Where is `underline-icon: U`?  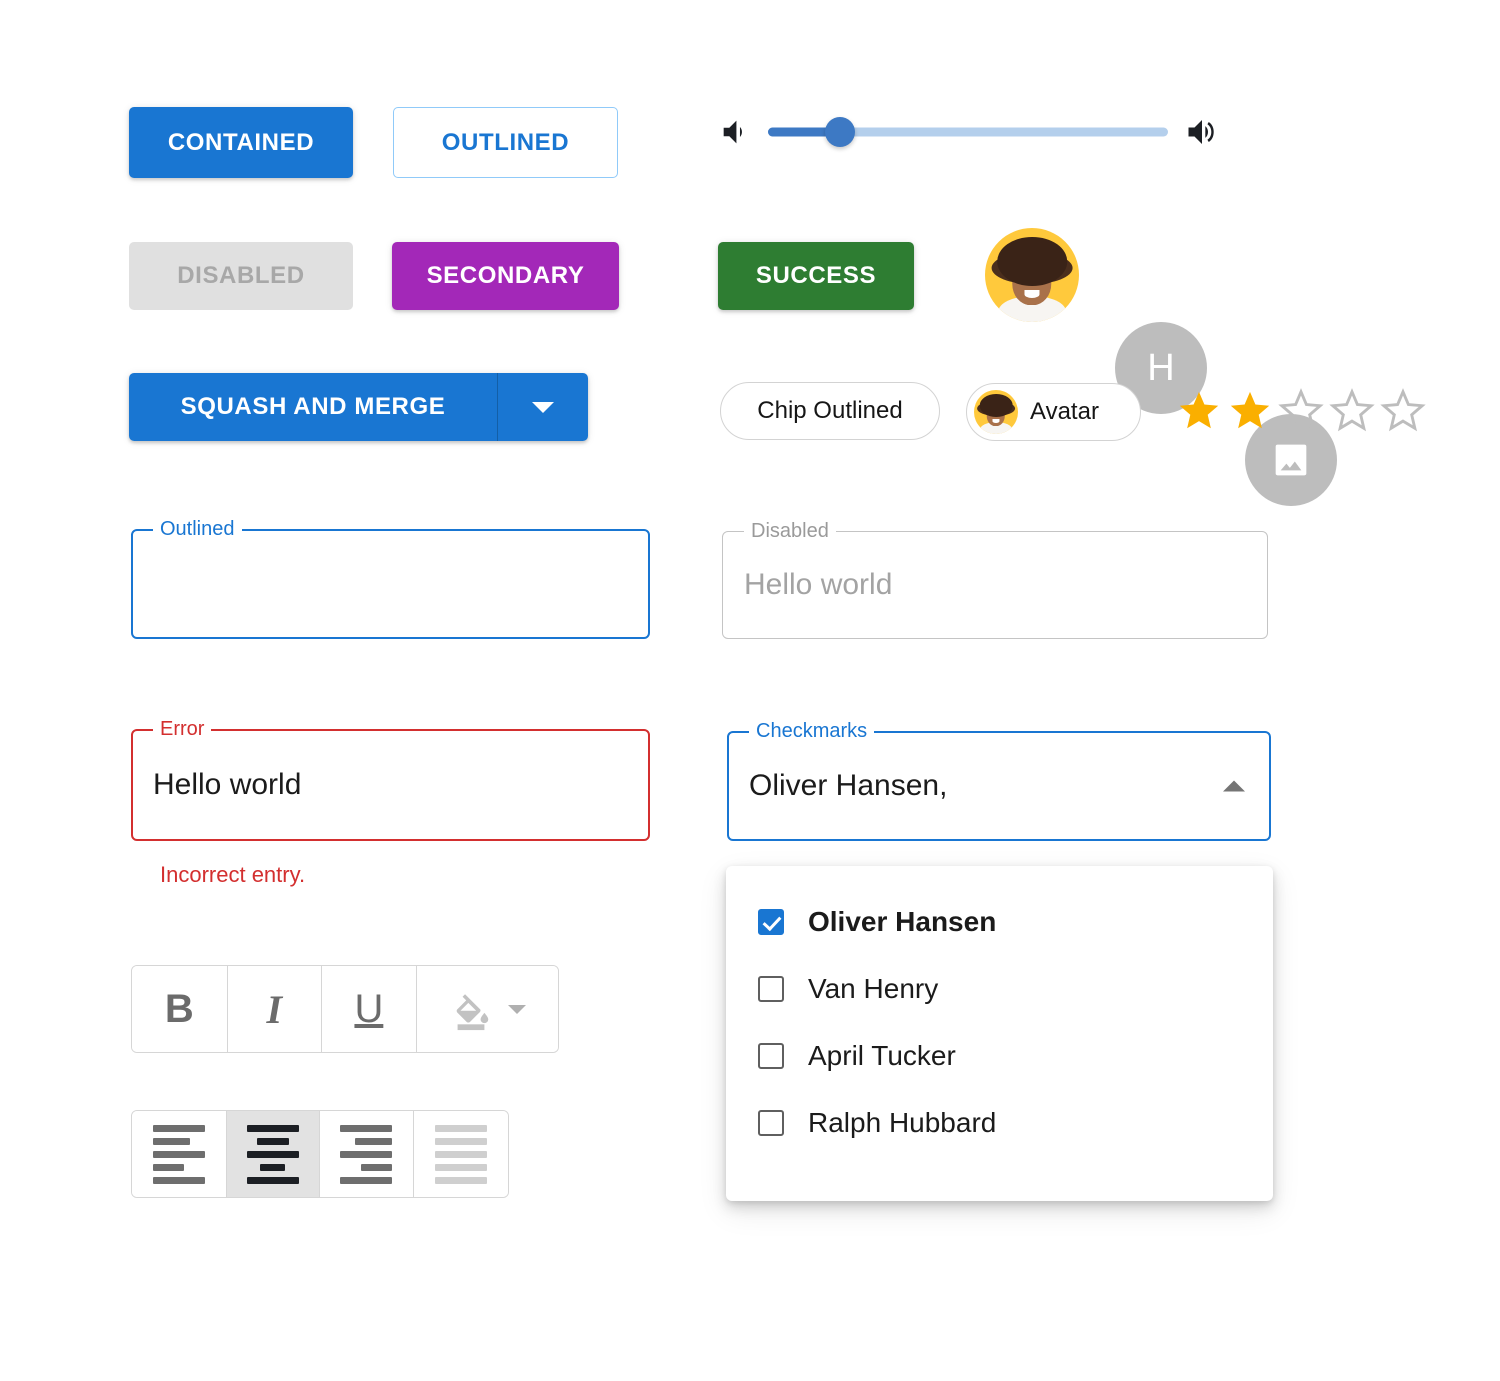 underline-icon: U is located at coordinates (369, 1008).